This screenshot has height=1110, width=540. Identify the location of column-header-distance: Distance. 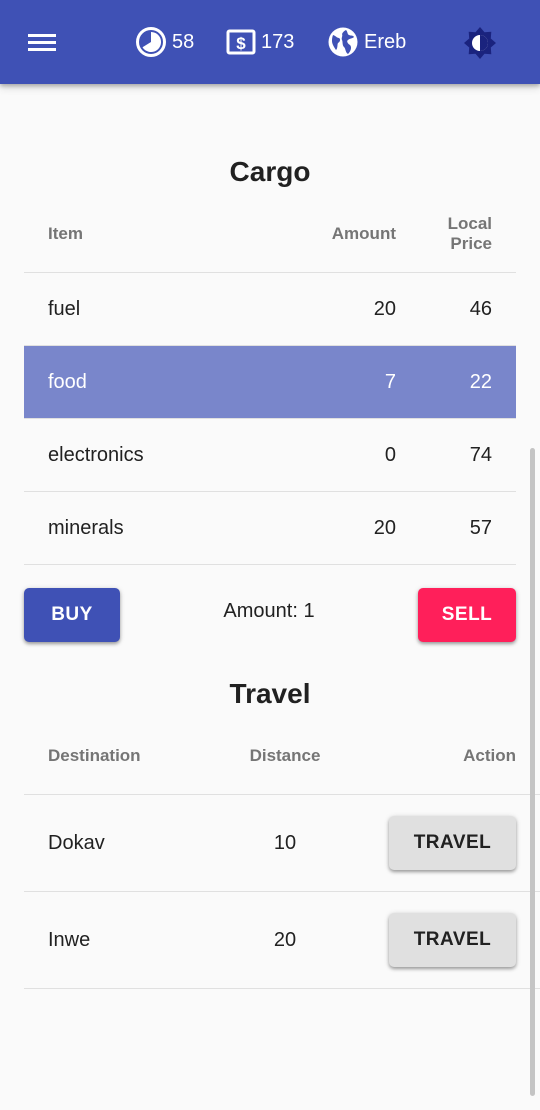
(285, 756).